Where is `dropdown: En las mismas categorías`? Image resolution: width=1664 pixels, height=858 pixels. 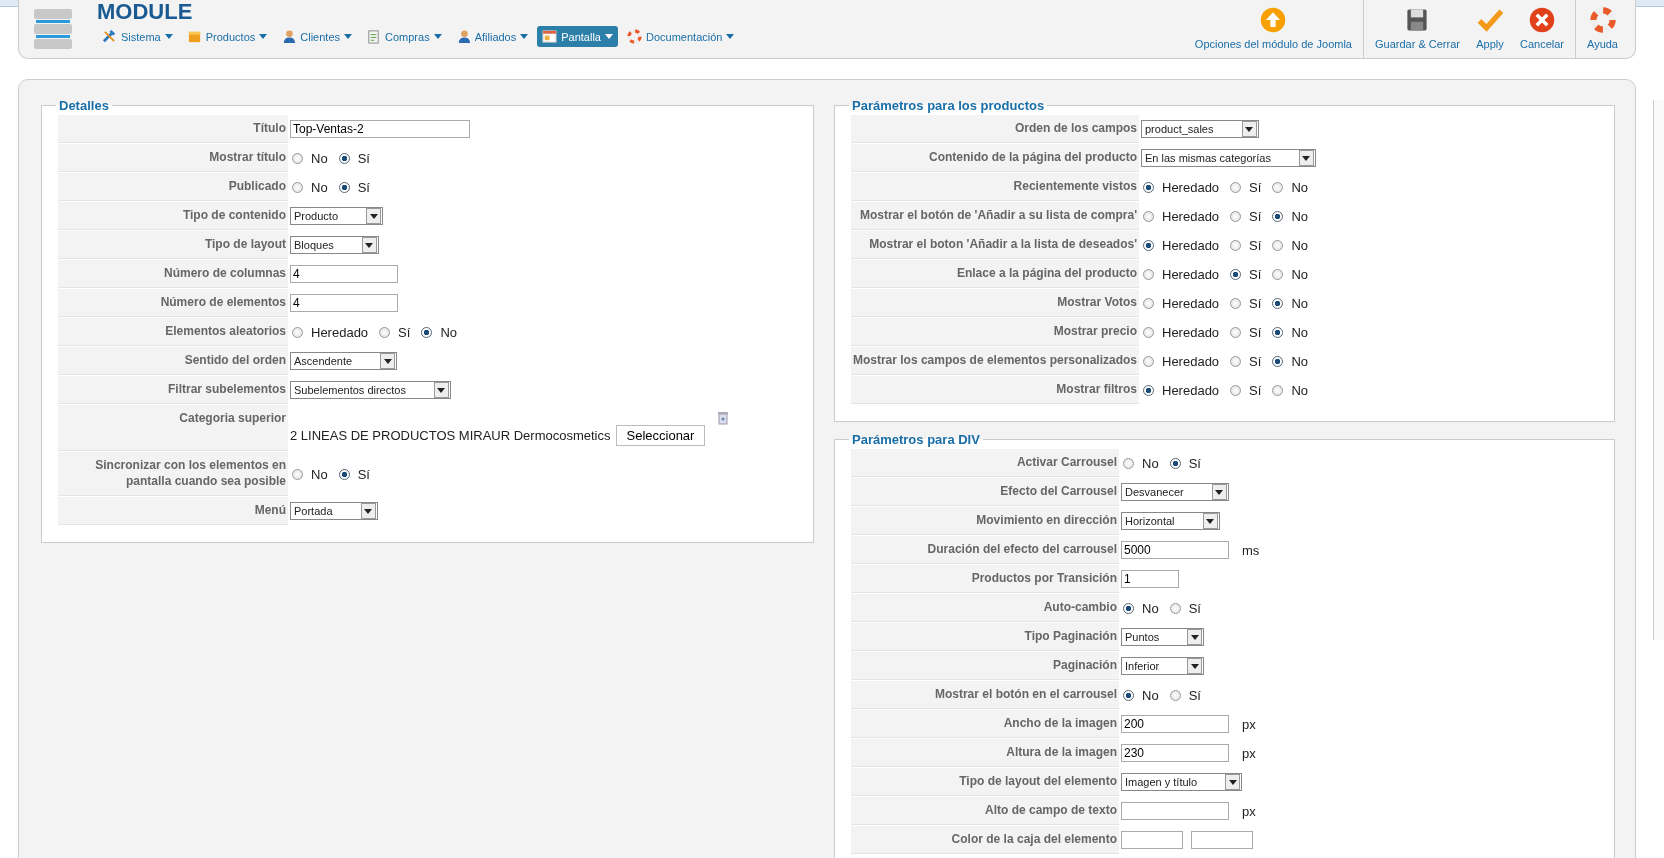
dropdown: En las mismas categorías is located at coordinates (1228, 158).